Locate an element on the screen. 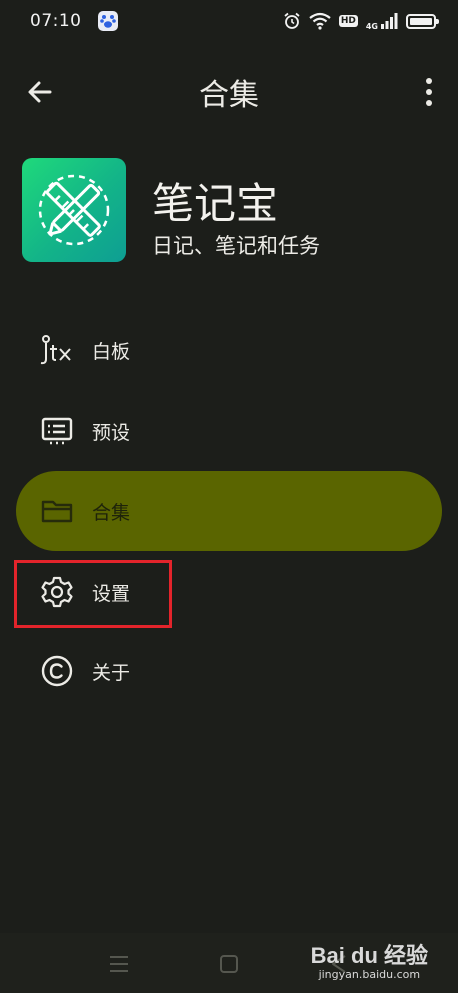  pencil-ruler-logo-icon is located at coordinates (74, 210).